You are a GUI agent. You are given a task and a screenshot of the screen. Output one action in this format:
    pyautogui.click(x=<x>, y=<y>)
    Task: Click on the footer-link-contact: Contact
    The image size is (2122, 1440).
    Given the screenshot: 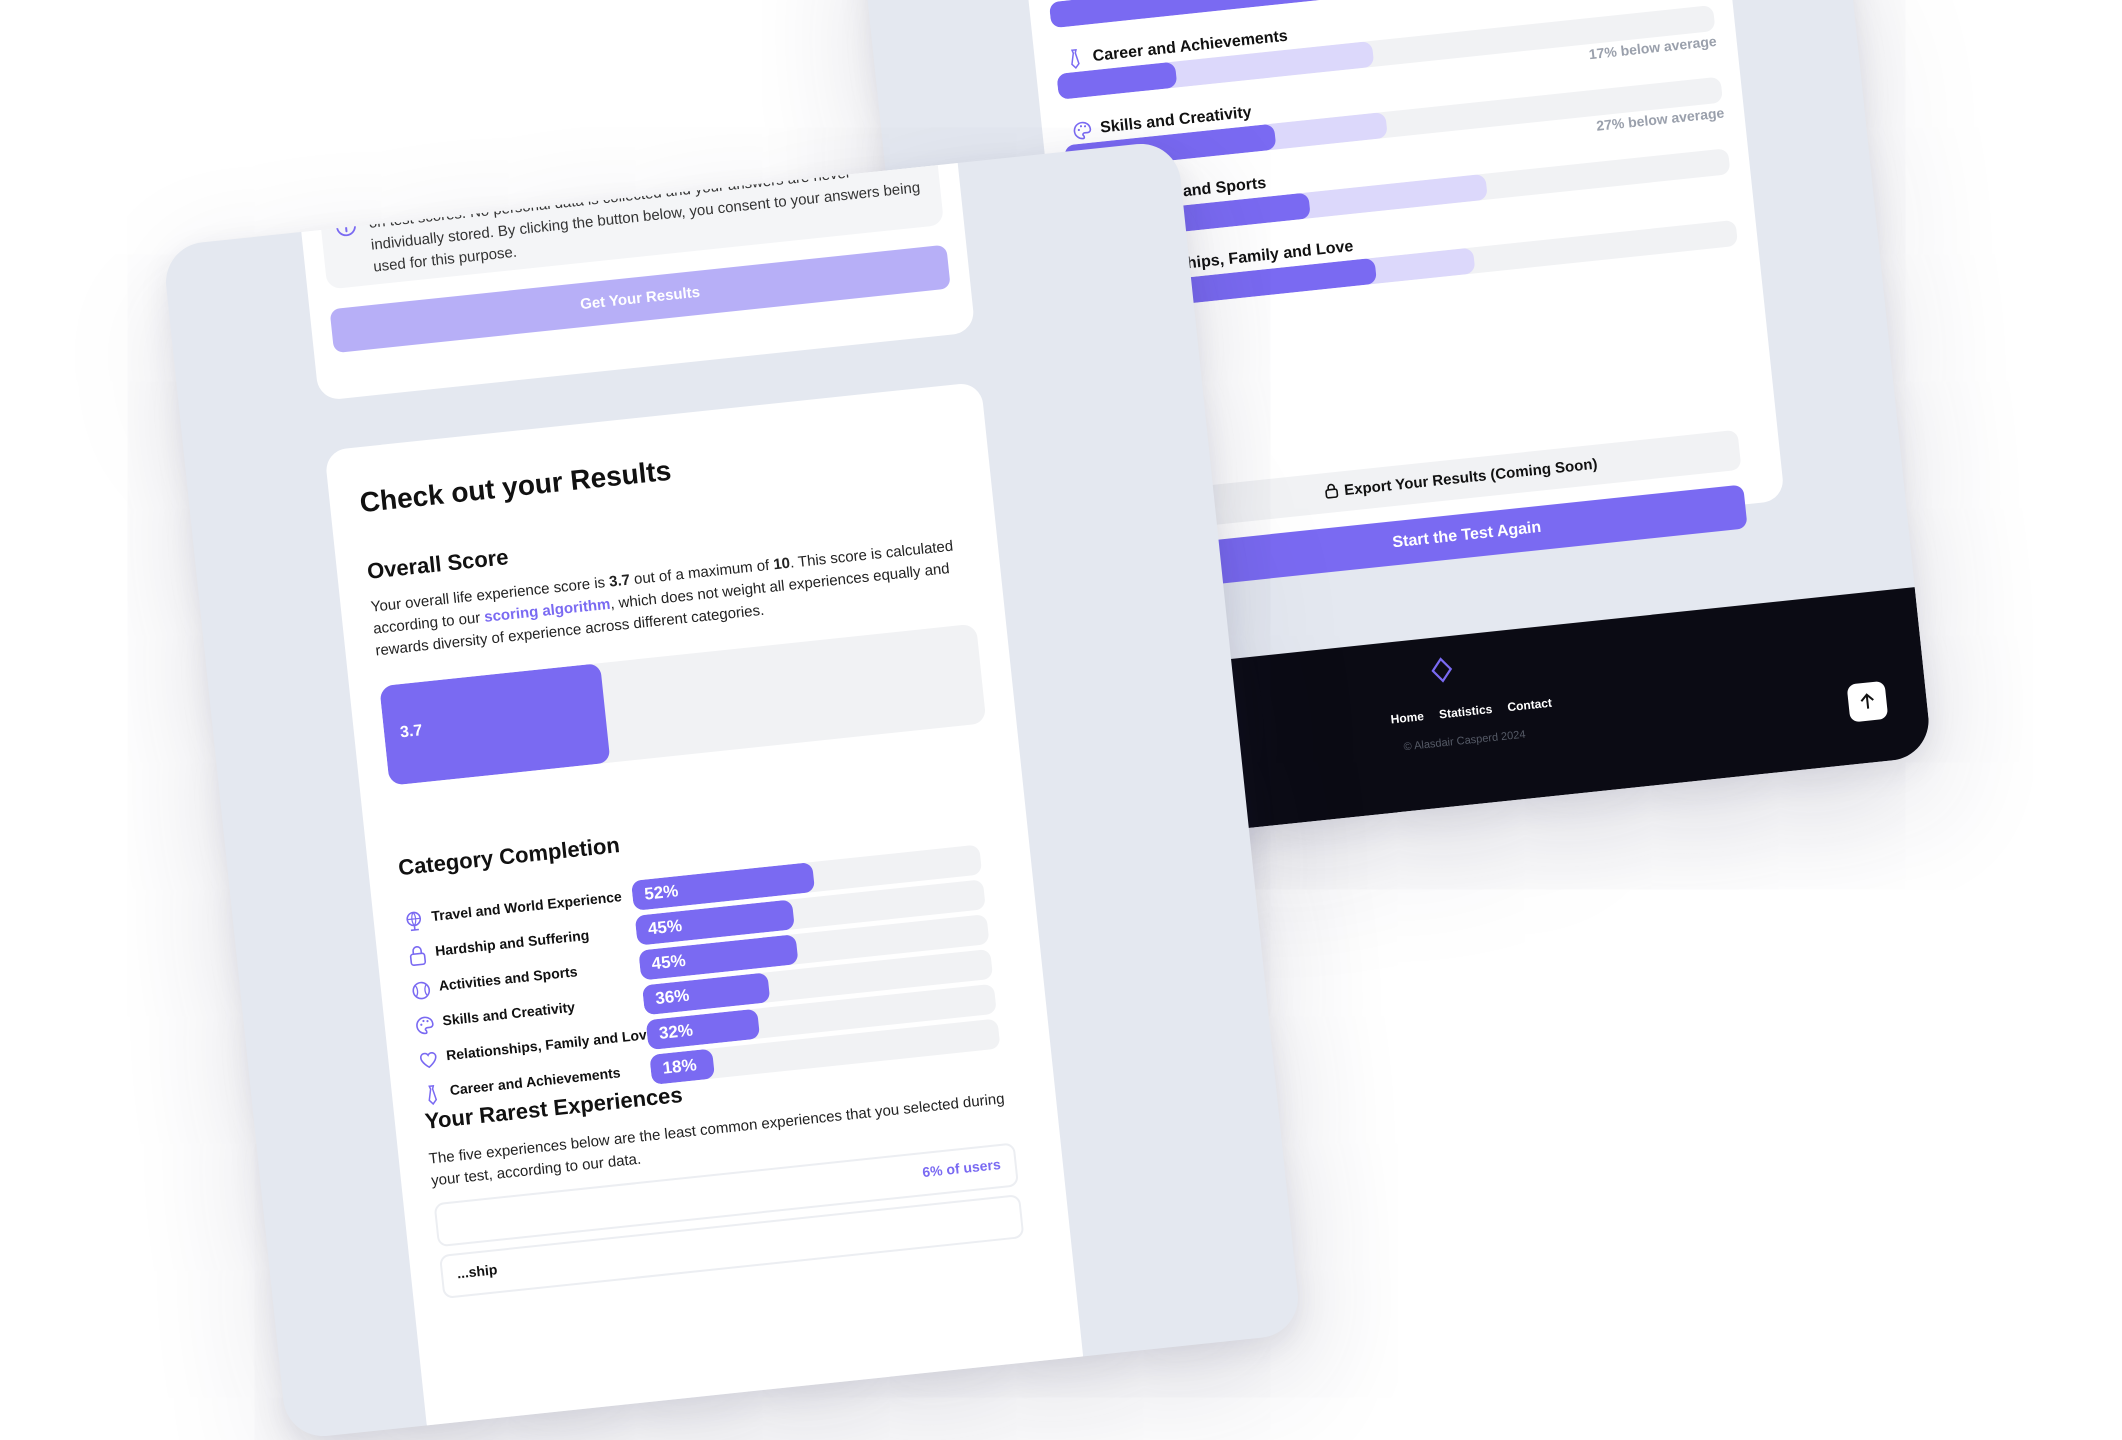 What is the action you would take?
    pyautogui.click(x=1530, y=705)
    